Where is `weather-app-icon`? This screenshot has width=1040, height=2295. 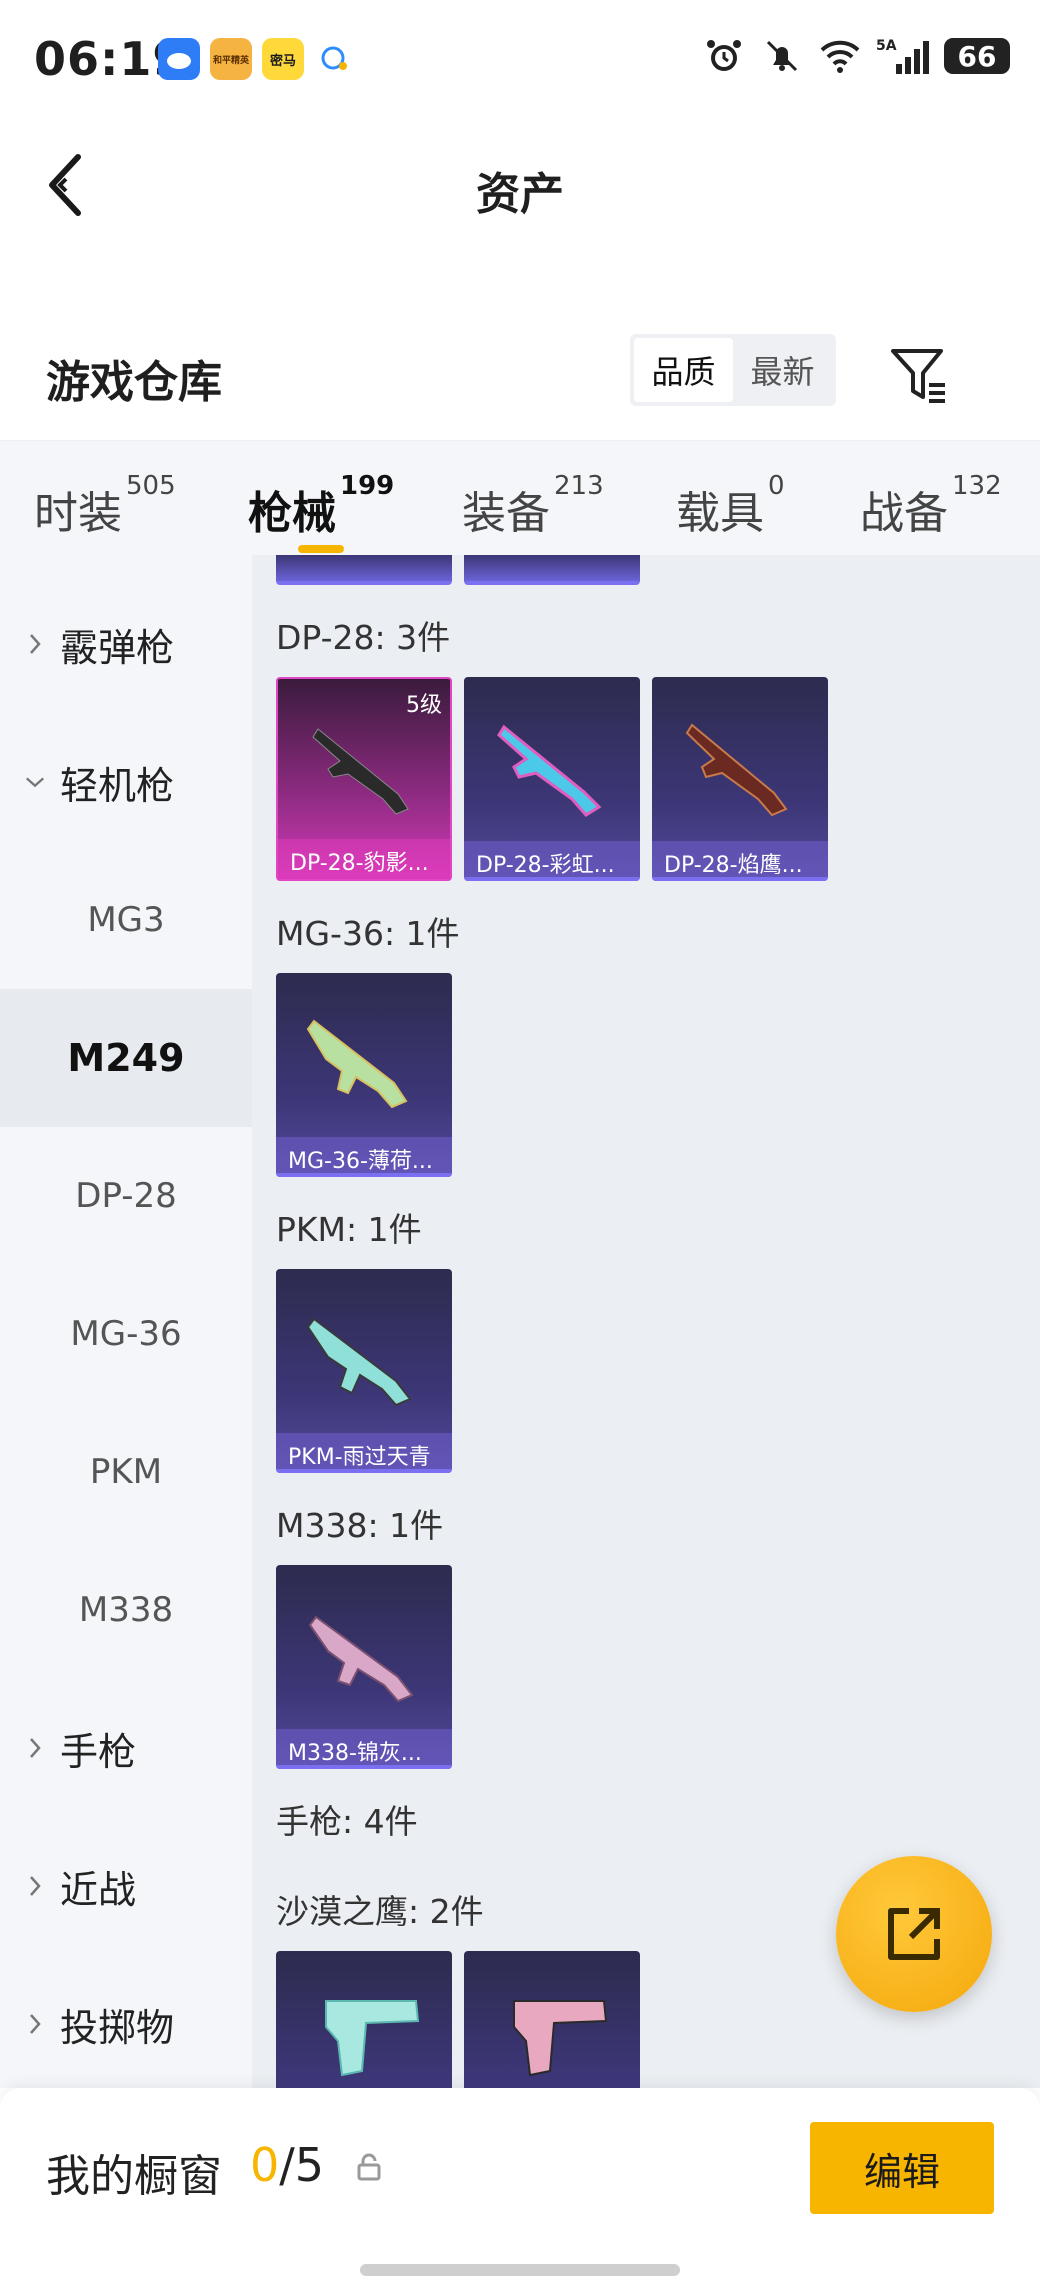 weather-app-icon is located at coordinates (179, 59).